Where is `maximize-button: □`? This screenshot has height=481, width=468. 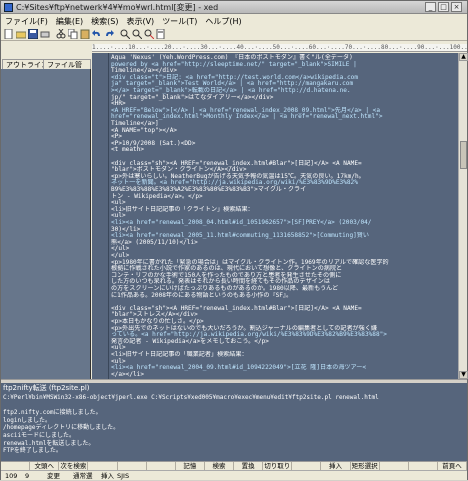 maximize-button: □ is located at coordinates (443, 7).